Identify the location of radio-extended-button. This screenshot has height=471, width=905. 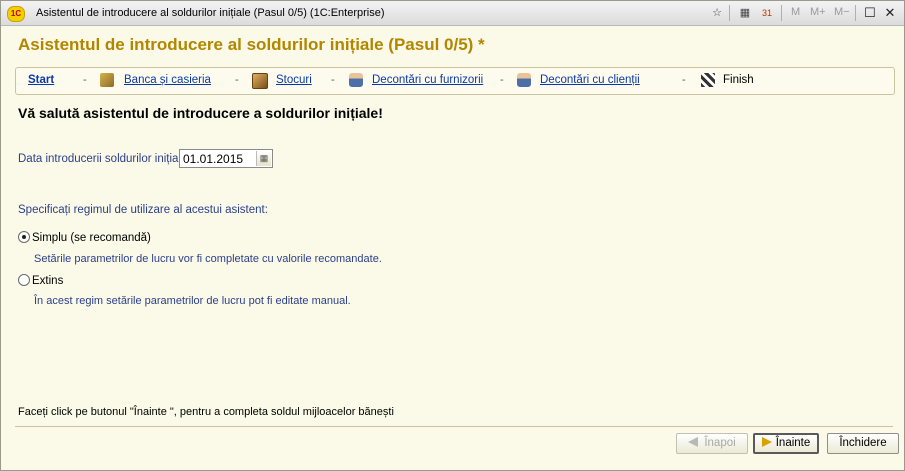
(24, 280).